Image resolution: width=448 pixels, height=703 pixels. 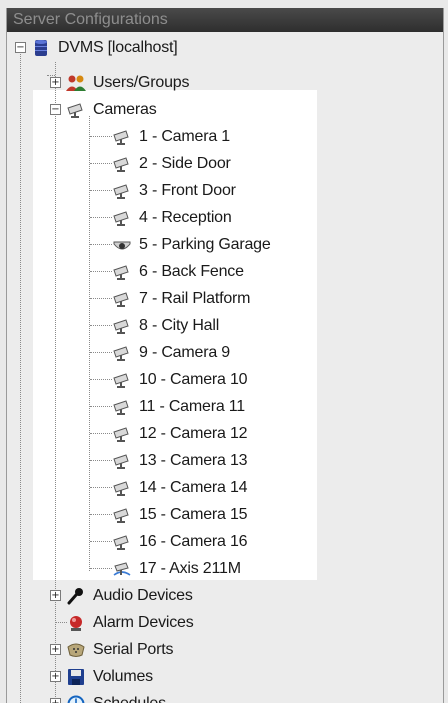 I want to click on camera-item: 13 - Camera 13, so click(x=179, y=460).